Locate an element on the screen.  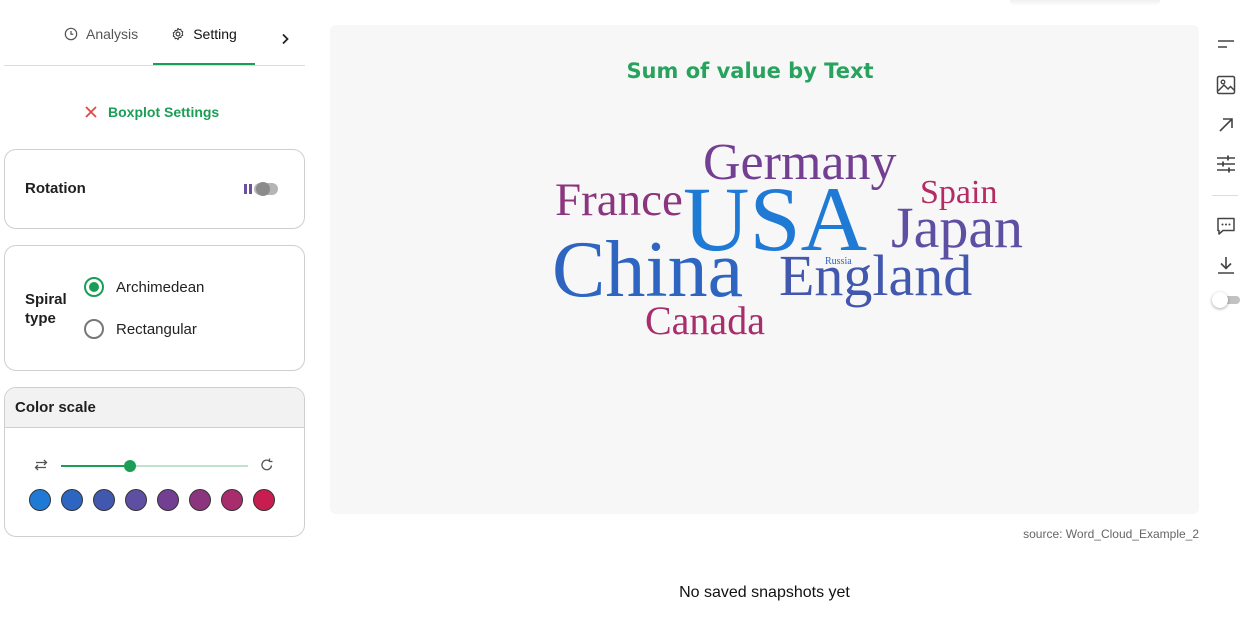
color-scale-label: Color scale is located at coordinates (154, 408).